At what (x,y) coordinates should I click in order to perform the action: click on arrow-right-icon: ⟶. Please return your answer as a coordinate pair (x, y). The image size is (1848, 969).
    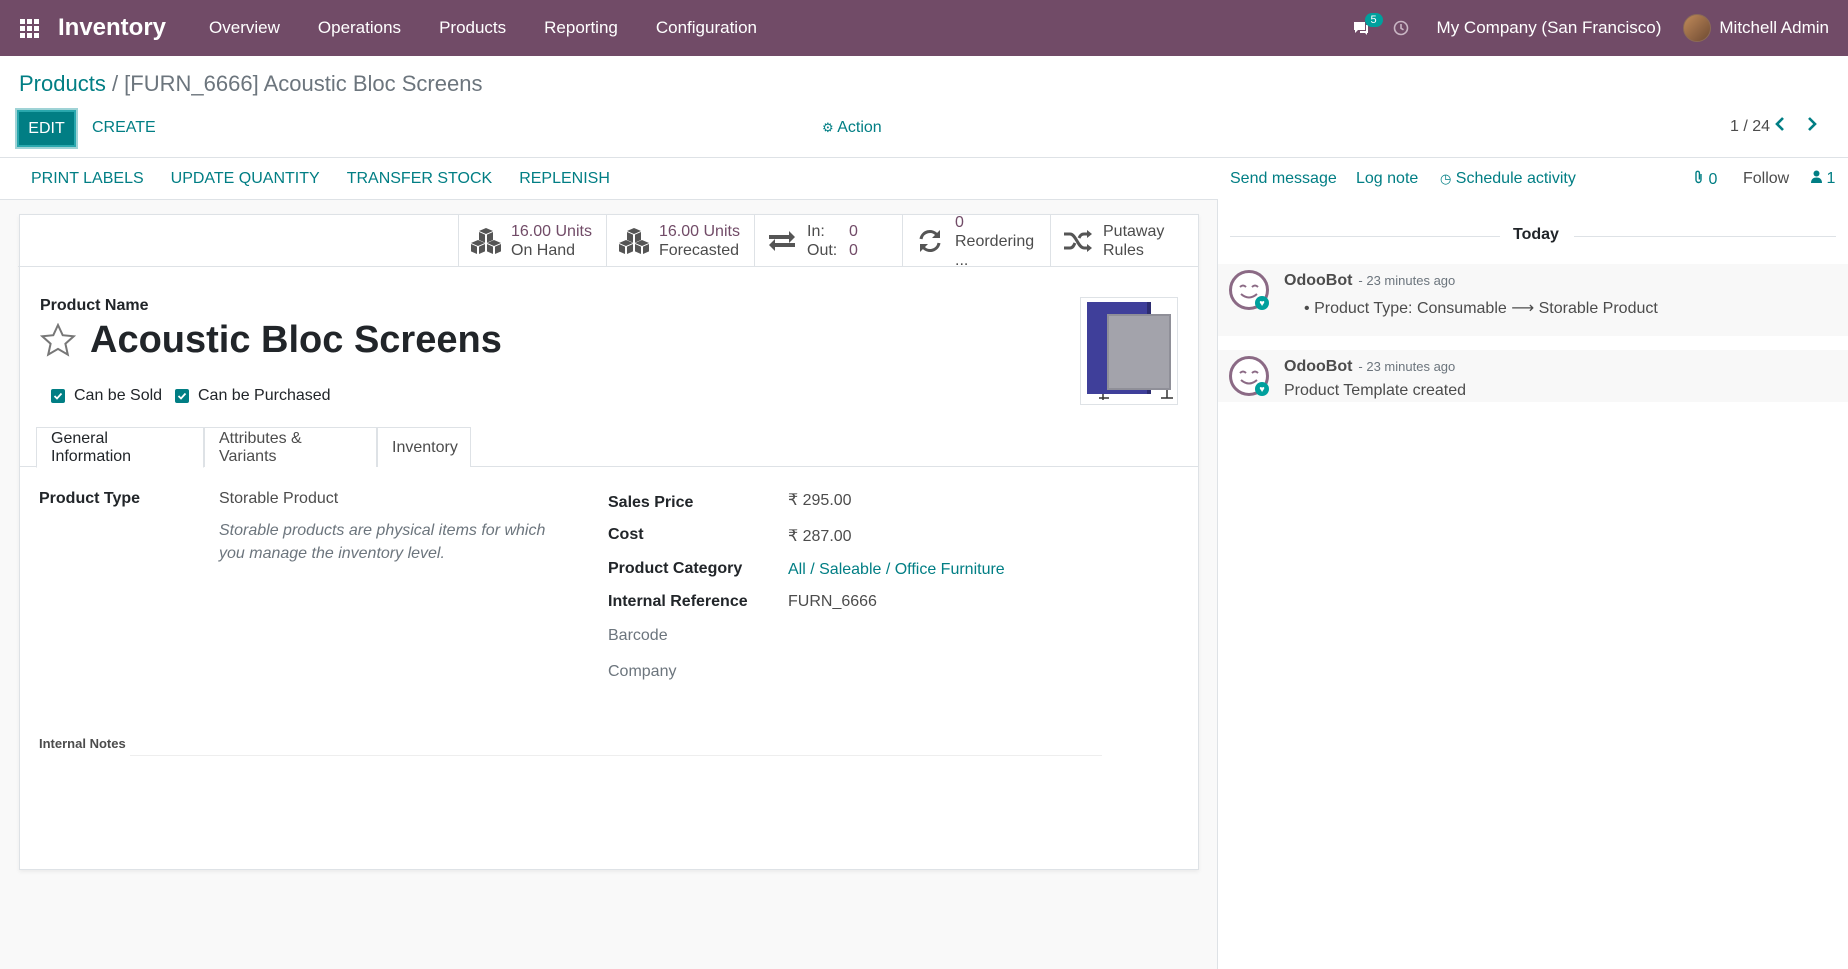
    Looking at the image, I should click on (1523, 308).